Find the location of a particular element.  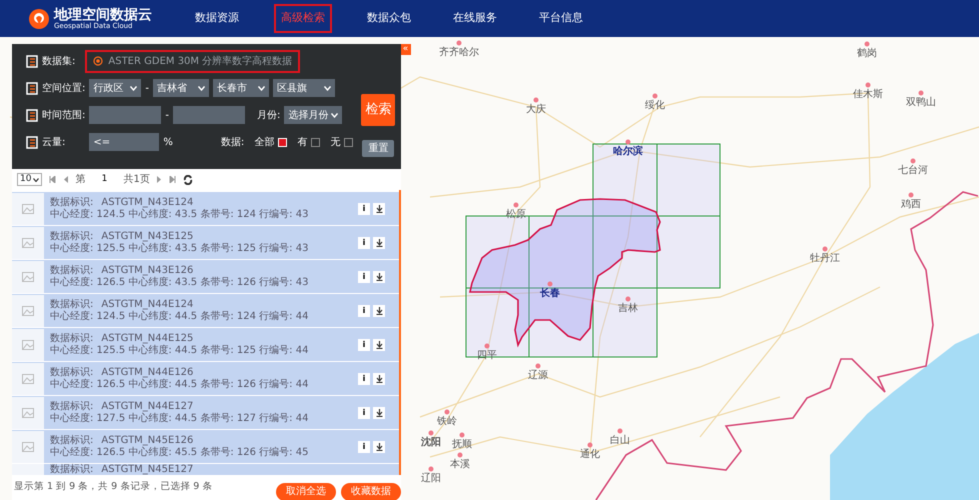

dataset-selector: ASTER GDEM 30M 分辨率数字高程数据 is located at coordinates (192, 61).